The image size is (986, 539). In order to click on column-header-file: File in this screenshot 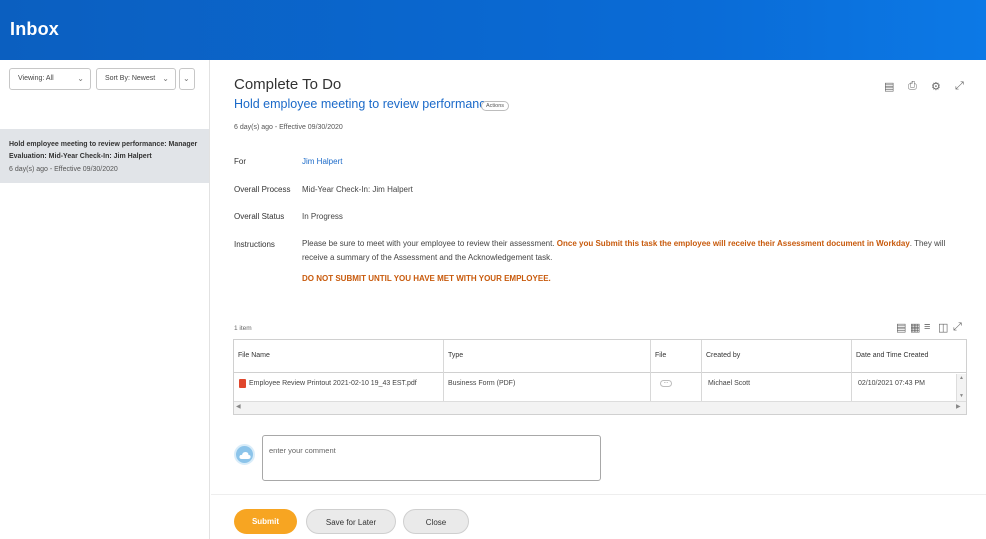, I will do `click(660, 355)`.